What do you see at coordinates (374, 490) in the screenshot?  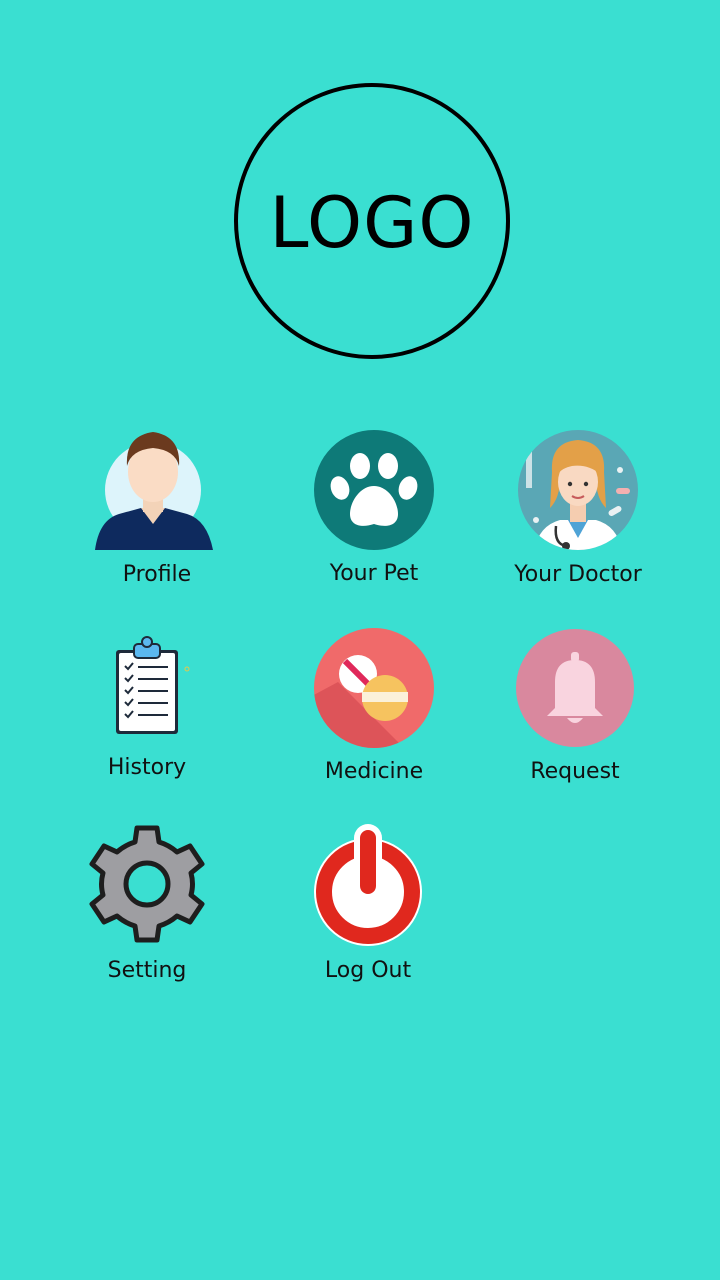 I see `paw-icon` at bounding box center [374, 490].